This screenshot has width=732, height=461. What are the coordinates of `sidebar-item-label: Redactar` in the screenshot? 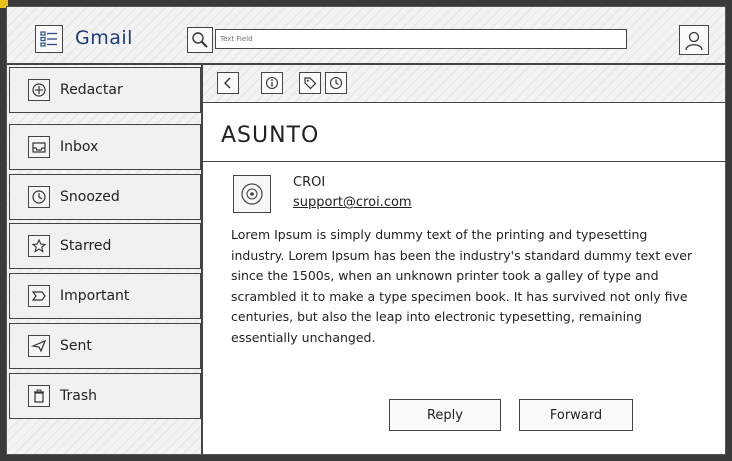 It's located at (91, 90).